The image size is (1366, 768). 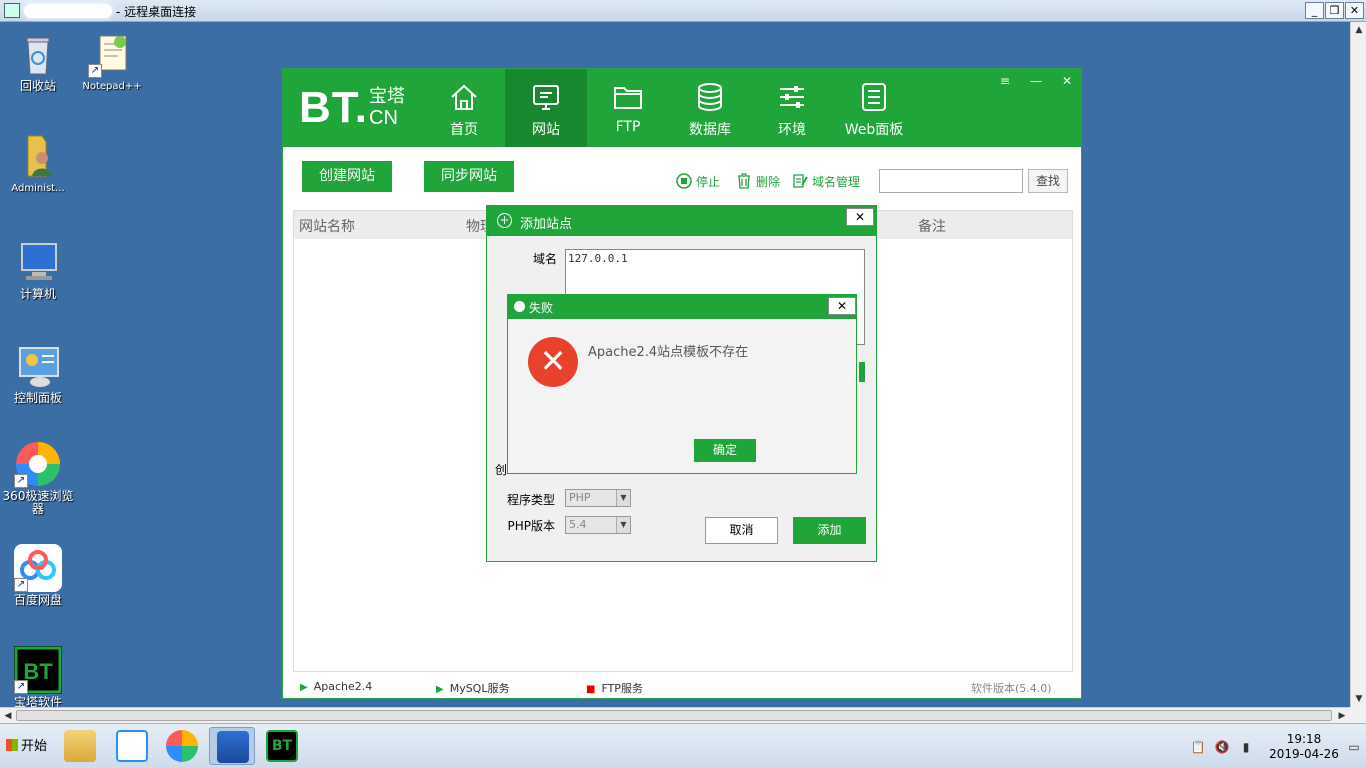 I want to click on desktop-icon-bt-panel: BT ↗ 宝塔软件, so click(x=38, y=677).